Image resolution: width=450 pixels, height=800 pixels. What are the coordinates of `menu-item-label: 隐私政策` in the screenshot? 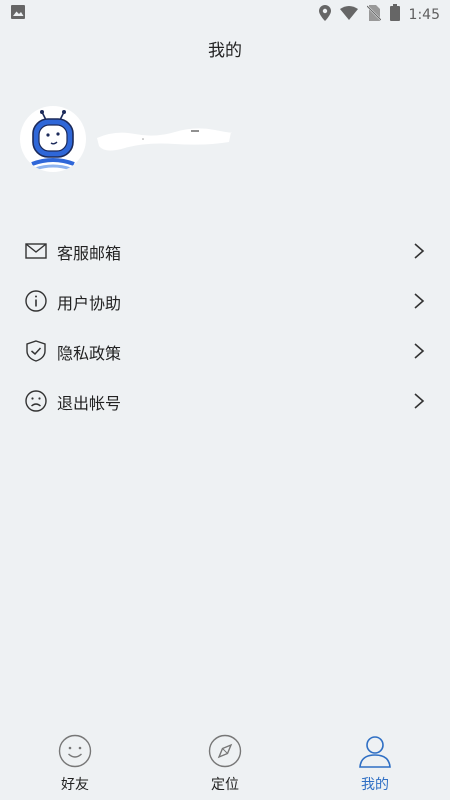 It's located at (89, 353).